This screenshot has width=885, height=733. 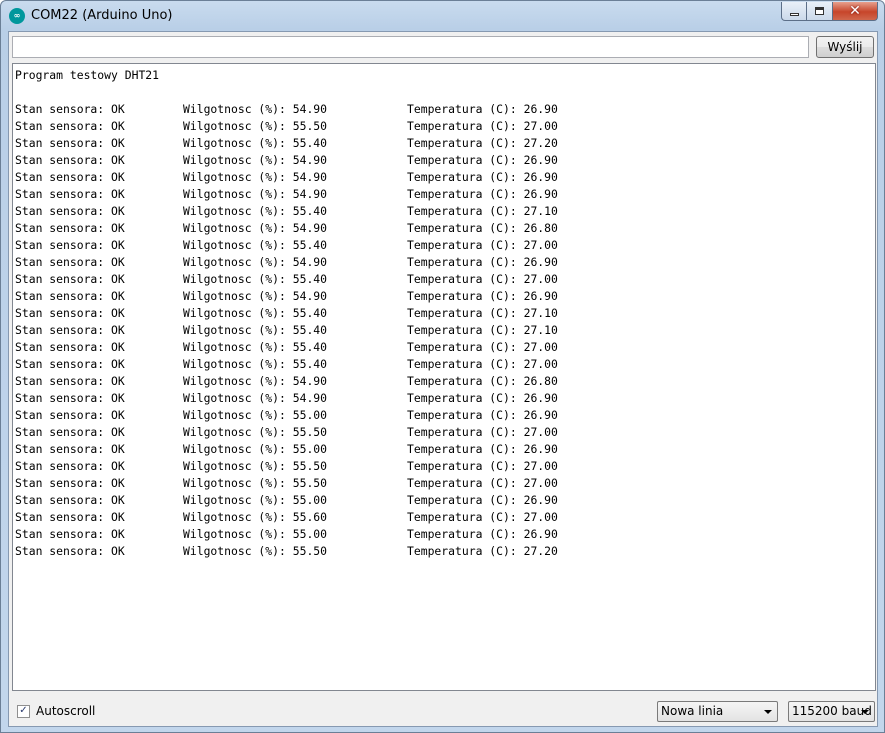 What do you see at coordinates (845, 47) in the screenshot?
I see `send-button: Wyślij` at bounding box center [845, 47].